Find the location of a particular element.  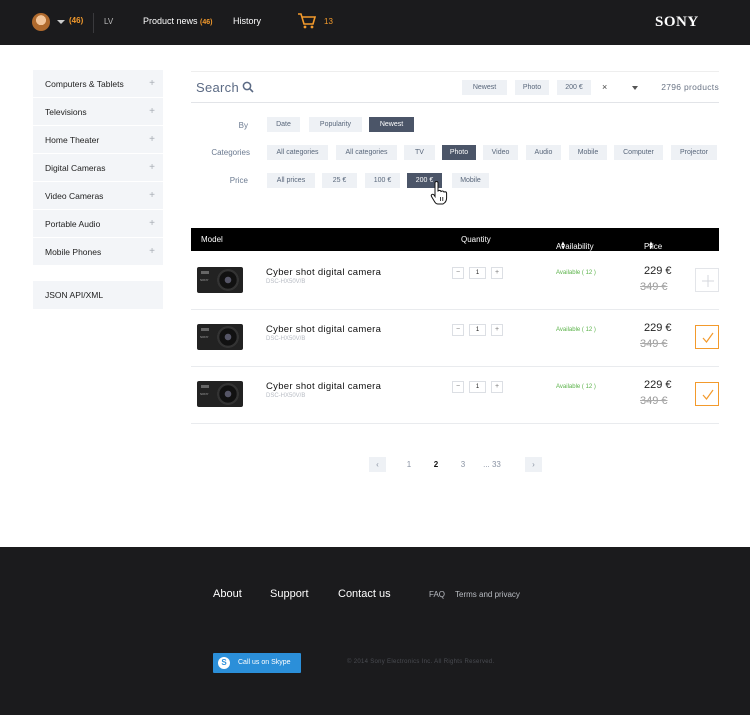

category-option-tv: TV is located at coordinates (419, 152).